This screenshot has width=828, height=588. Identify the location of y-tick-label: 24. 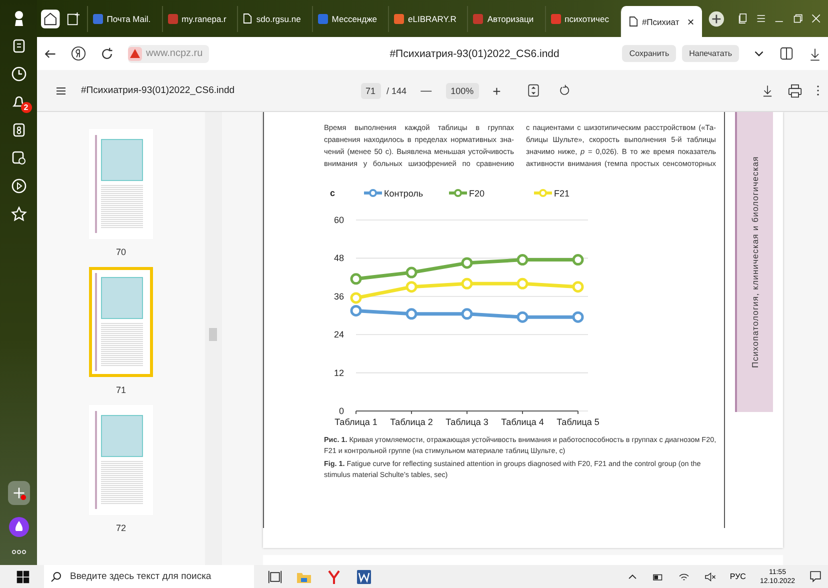
(339, 335).